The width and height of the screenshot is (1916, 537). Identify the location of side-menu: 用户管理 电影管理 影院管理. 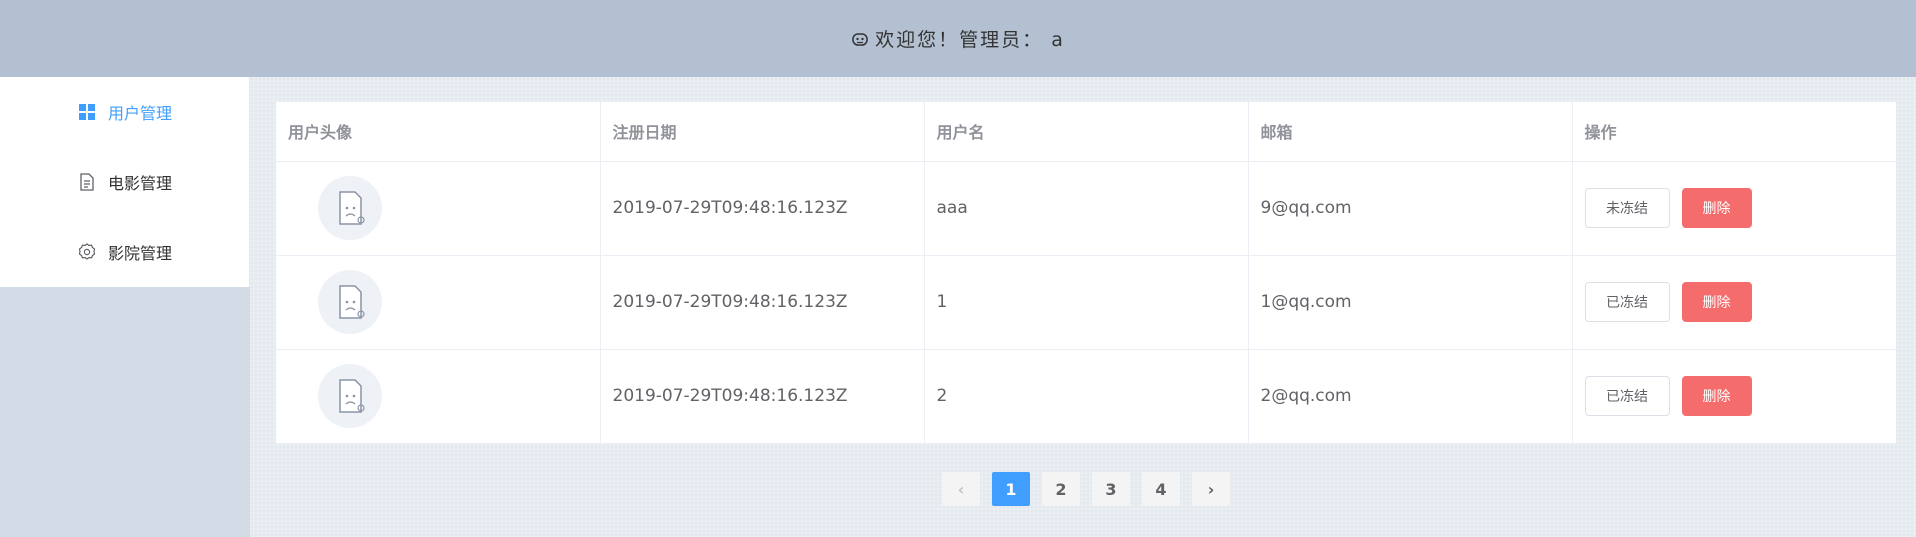
(125, 182).